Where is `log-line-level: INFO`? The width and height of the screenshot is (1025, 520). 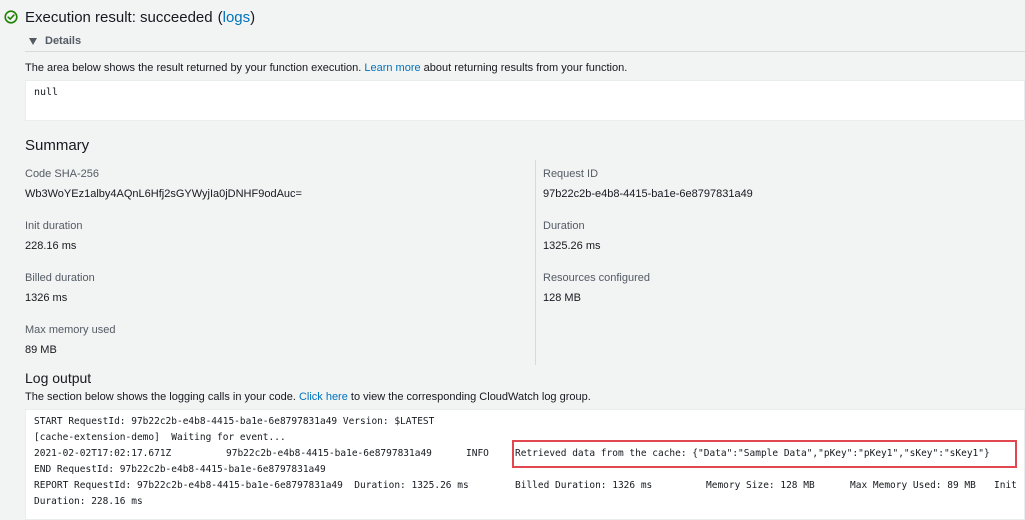 log-line-level: INFO is located at coordinates (477, 453).